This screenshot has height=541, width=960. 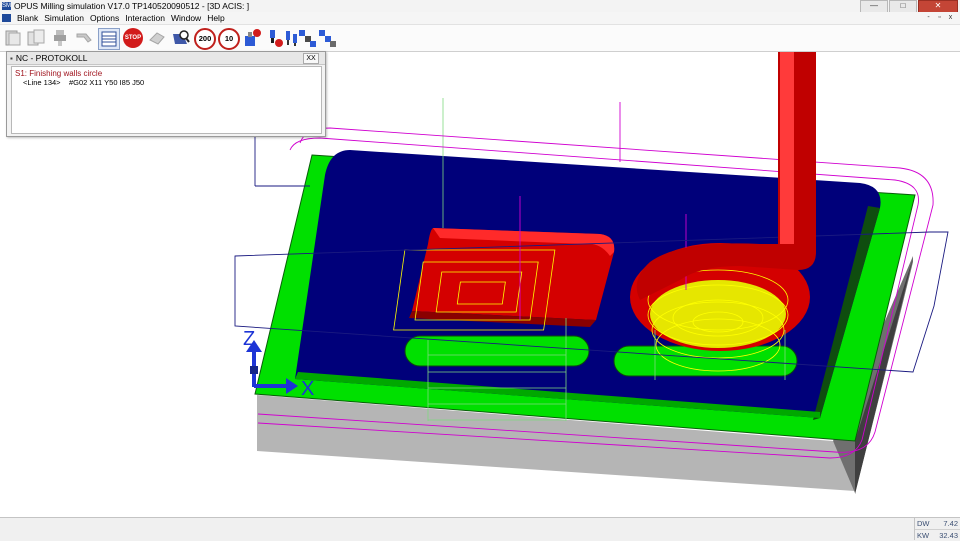 What do you see at coordinates (157, 38) in the screenshot?
I see `eraser-icon` at bounding box center [157, 38].